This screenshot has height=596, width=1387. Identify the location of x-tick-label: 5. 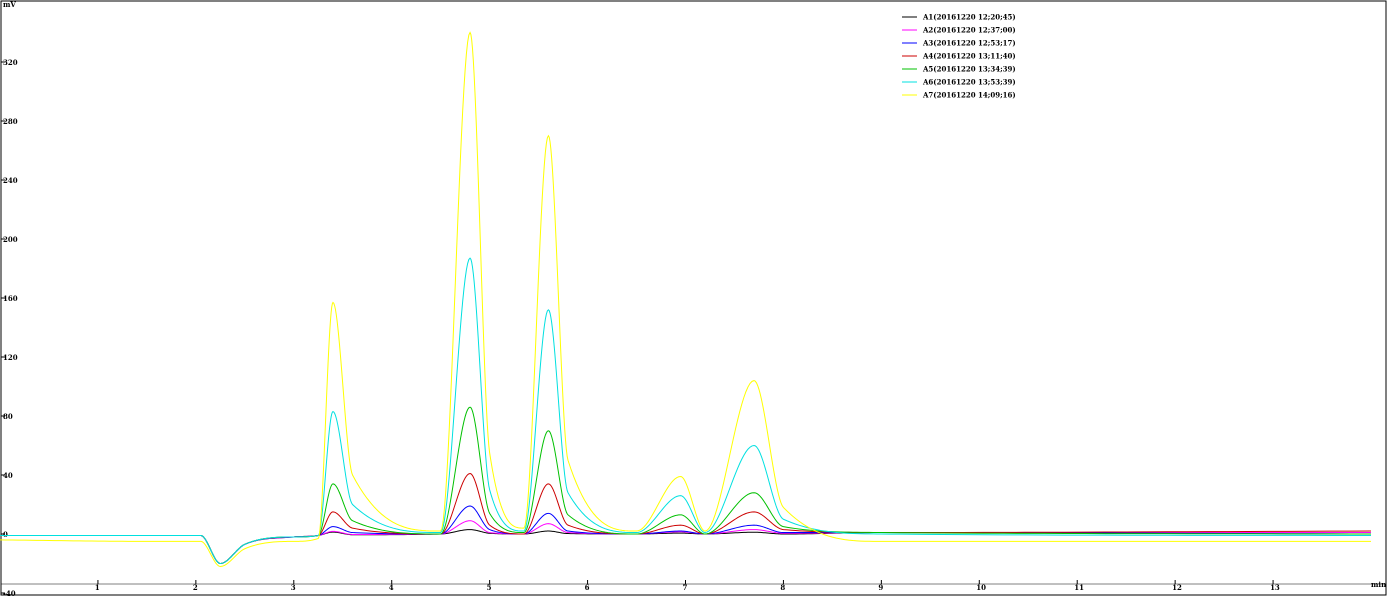
(489, 587).